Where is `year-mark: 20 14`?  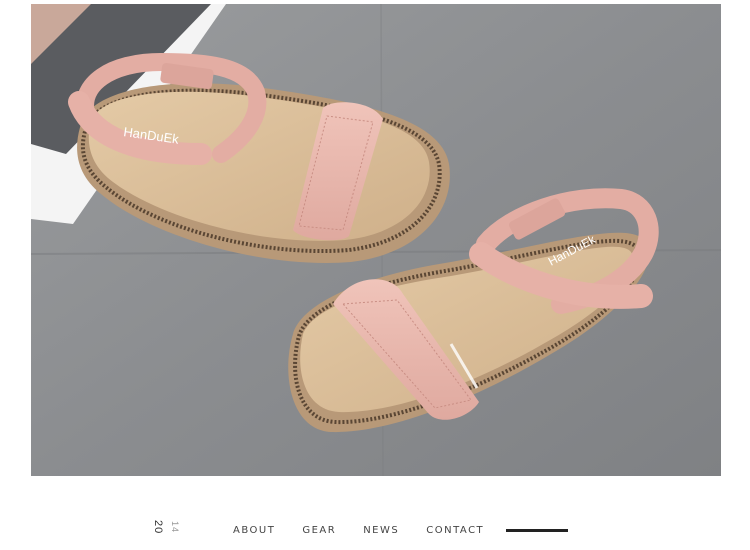
year-mark: 20 14 is located at coordinates (170, 528).